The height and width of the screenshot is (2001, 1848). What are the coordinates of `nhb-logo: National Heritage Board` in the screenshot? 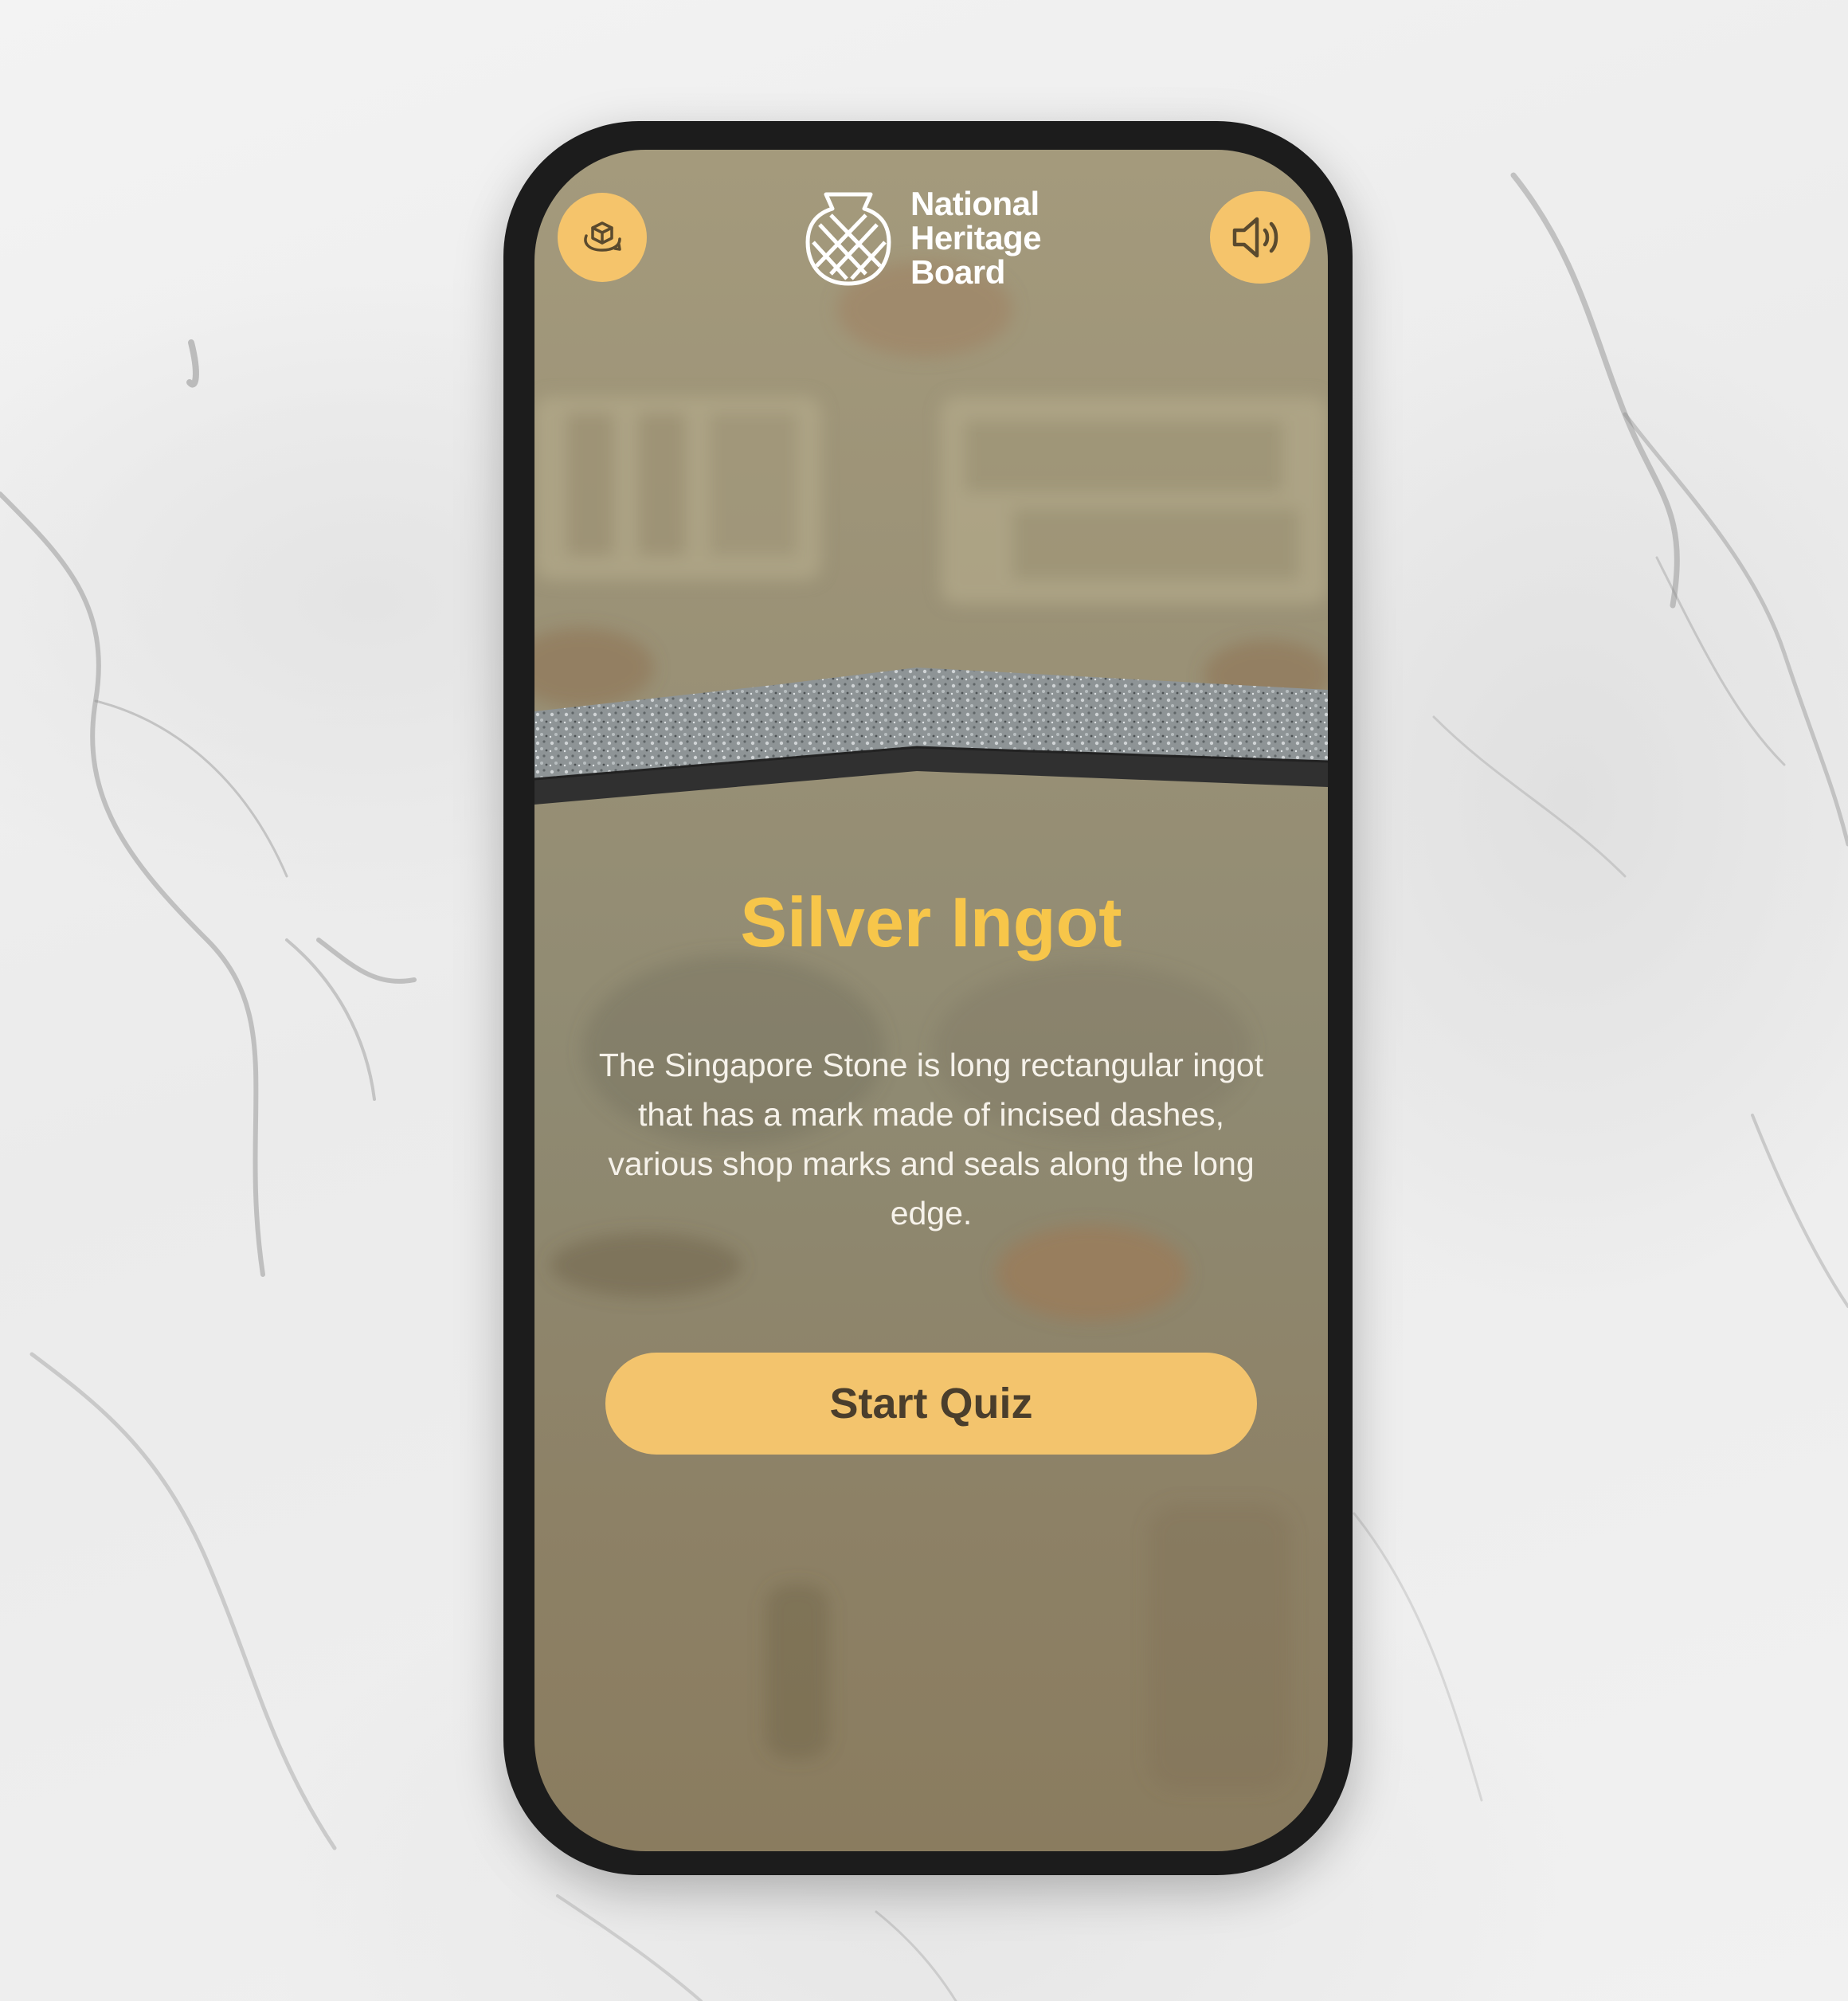 It's located at (929, 238).